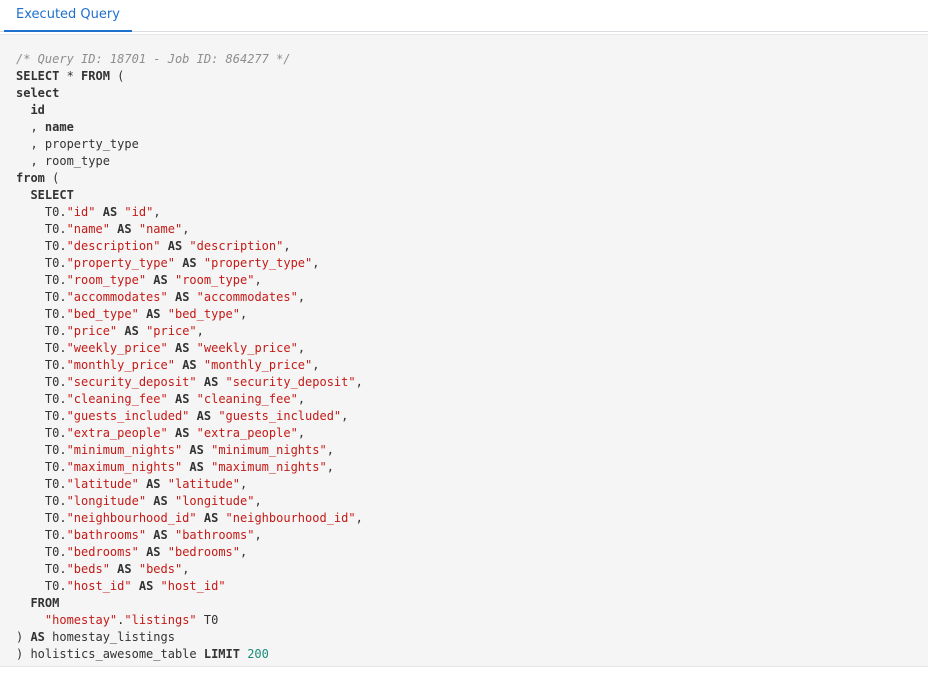 This screenshot has width=928, height=676. I want to click on sql-string: "latitude", so click(102, 484).